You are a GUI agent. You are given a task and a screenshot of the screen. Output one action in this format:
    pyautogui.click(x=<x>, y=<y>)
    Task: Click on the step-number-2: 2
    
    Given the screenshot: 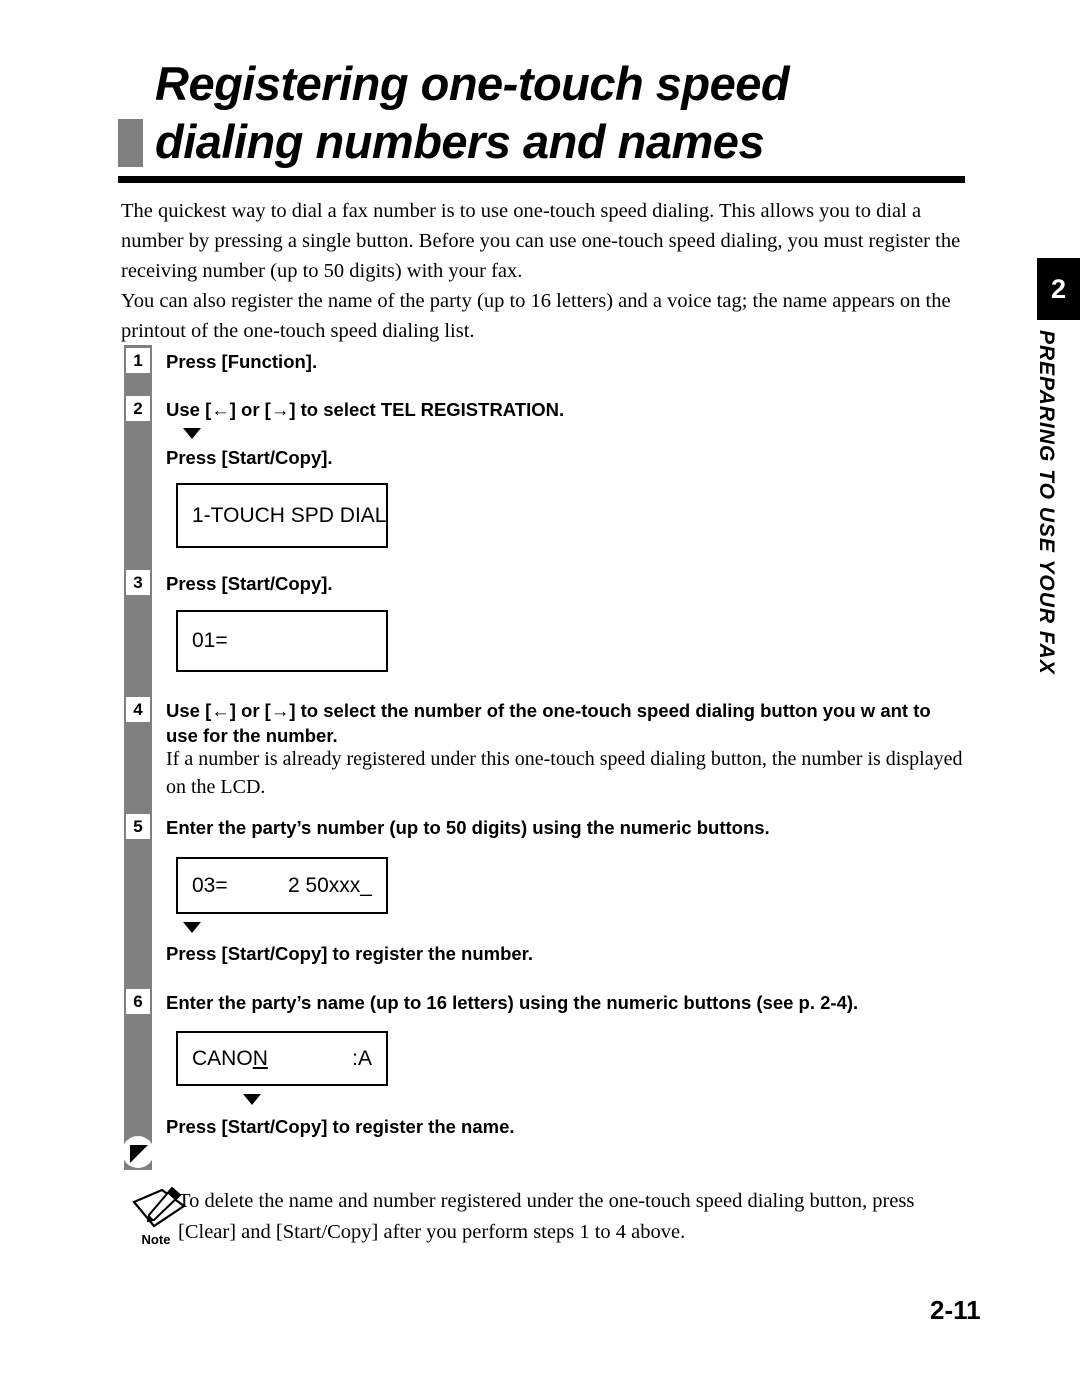 What is the action you would take?
    pyautogui.click(x=138, y=408)
    